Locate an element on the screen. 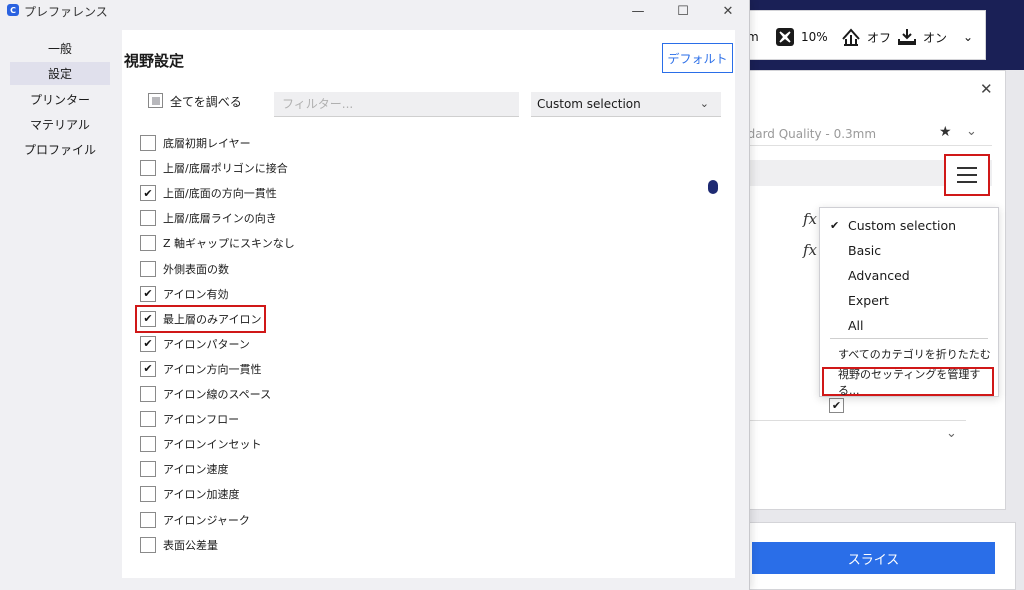 Image resolution: width=1024 pixels, height=590 pixels. profile-selector: ndard Quality - 0.3mm ★ ⌄ is located at coordinates (866, 134).